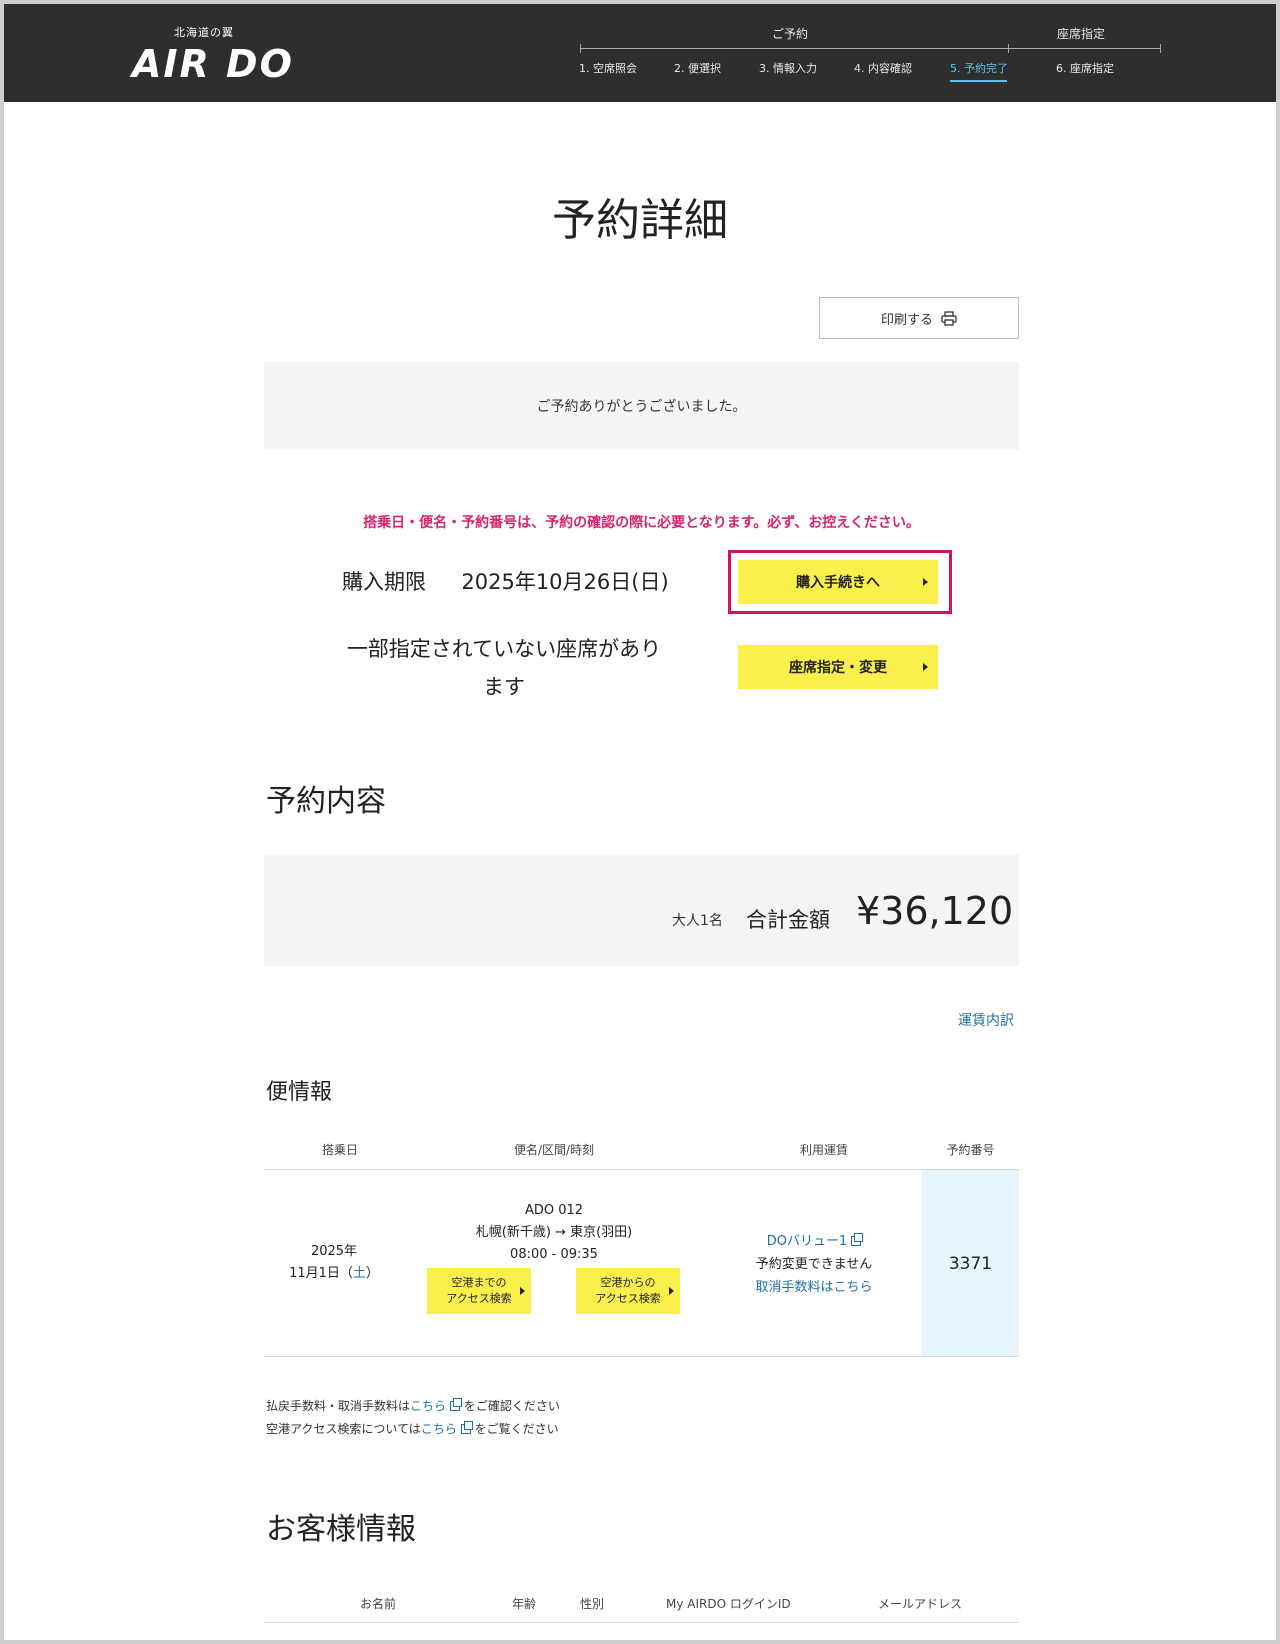 The image size is (1280, 1644). What do you see at coordinates (213, 64) in the screenshot?
I see `airdo-logo: AIR DO` at bounding box center [213, 64].